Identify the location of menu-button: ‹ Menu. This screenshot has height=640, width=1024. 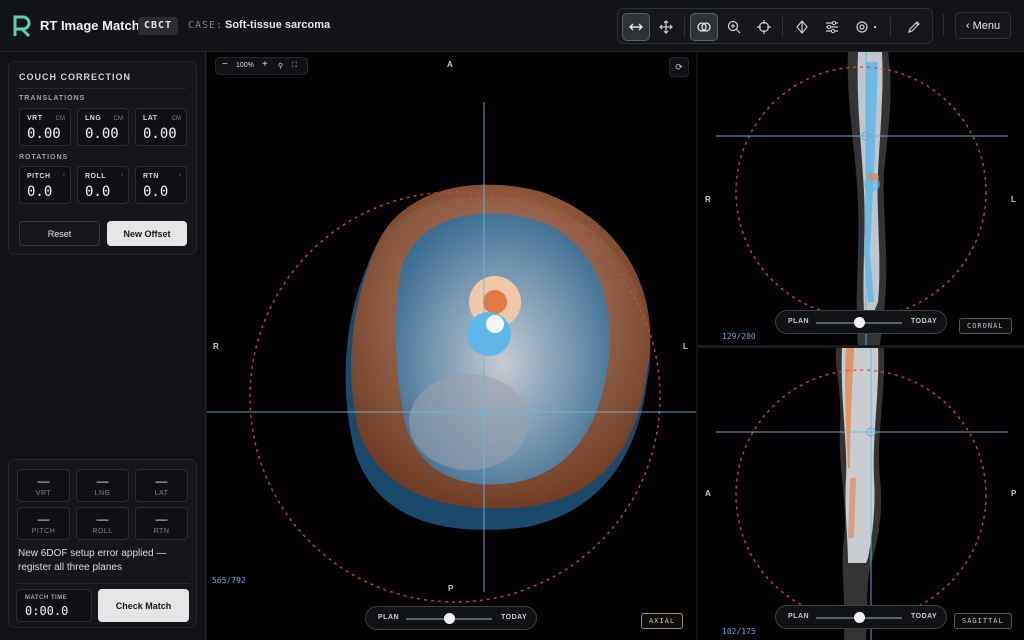
(983, 25).